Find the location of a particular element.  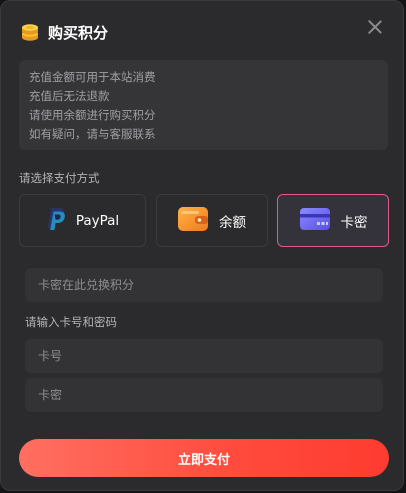

paypal-icon is located at coordinates (56, 221).